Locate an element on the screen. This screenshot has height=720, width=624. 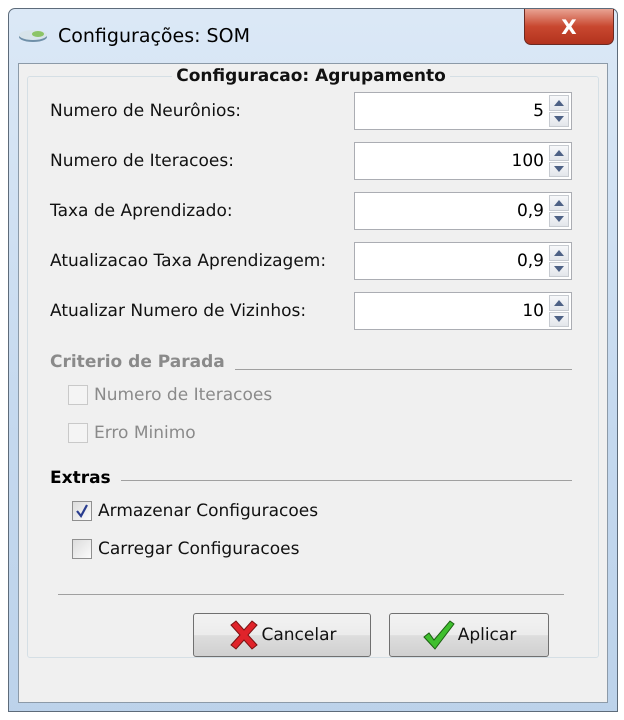
apply-button: Aplicar is located at coordinates (469, 635).